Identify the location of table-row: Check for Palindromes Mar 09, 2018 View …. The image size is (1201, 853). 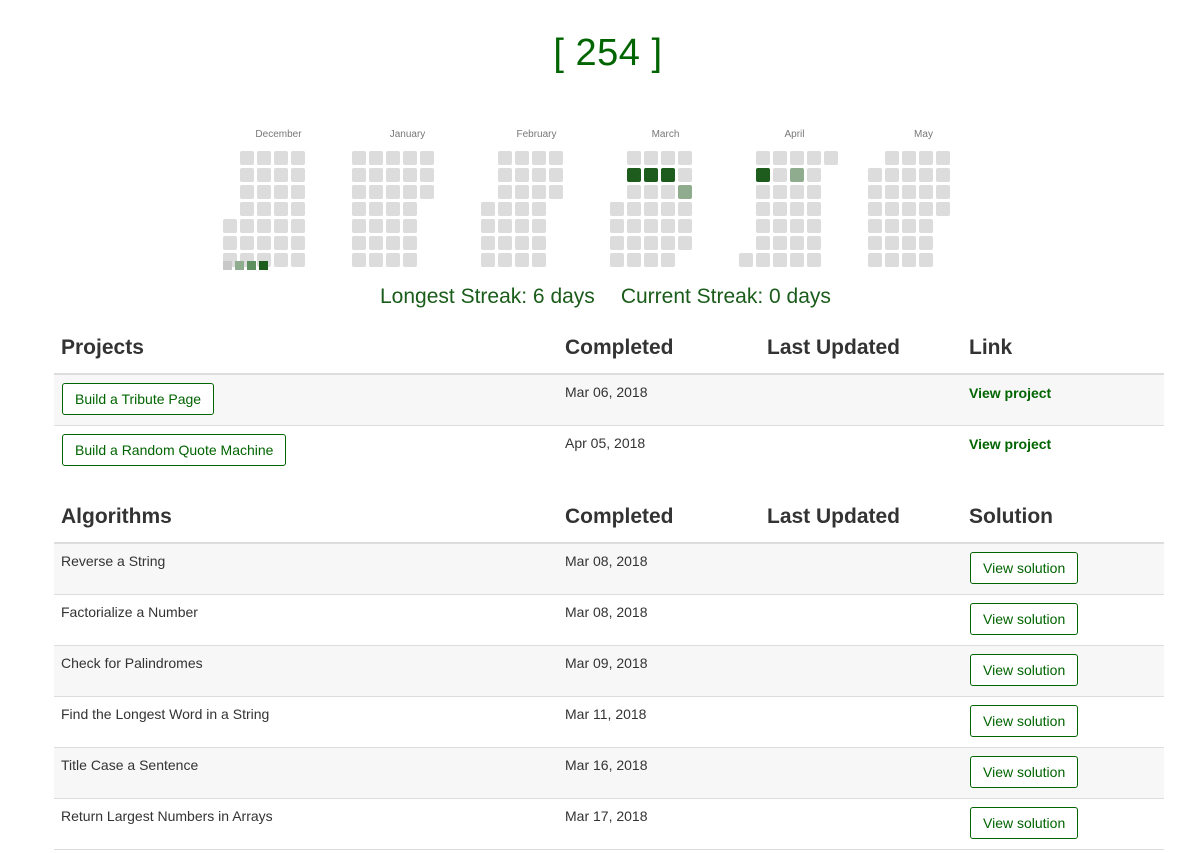
(609, 671).